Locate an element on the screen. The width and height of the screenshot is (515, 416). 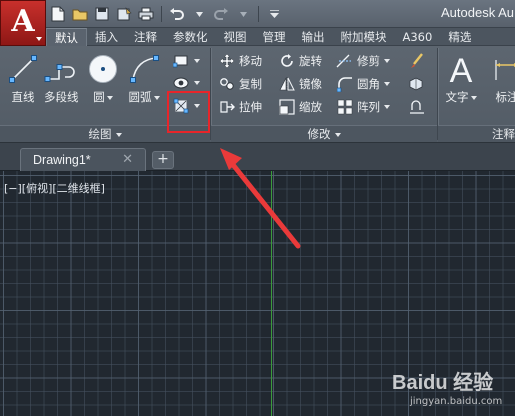
application-menu-button: A is located at coordinates (23, 23).